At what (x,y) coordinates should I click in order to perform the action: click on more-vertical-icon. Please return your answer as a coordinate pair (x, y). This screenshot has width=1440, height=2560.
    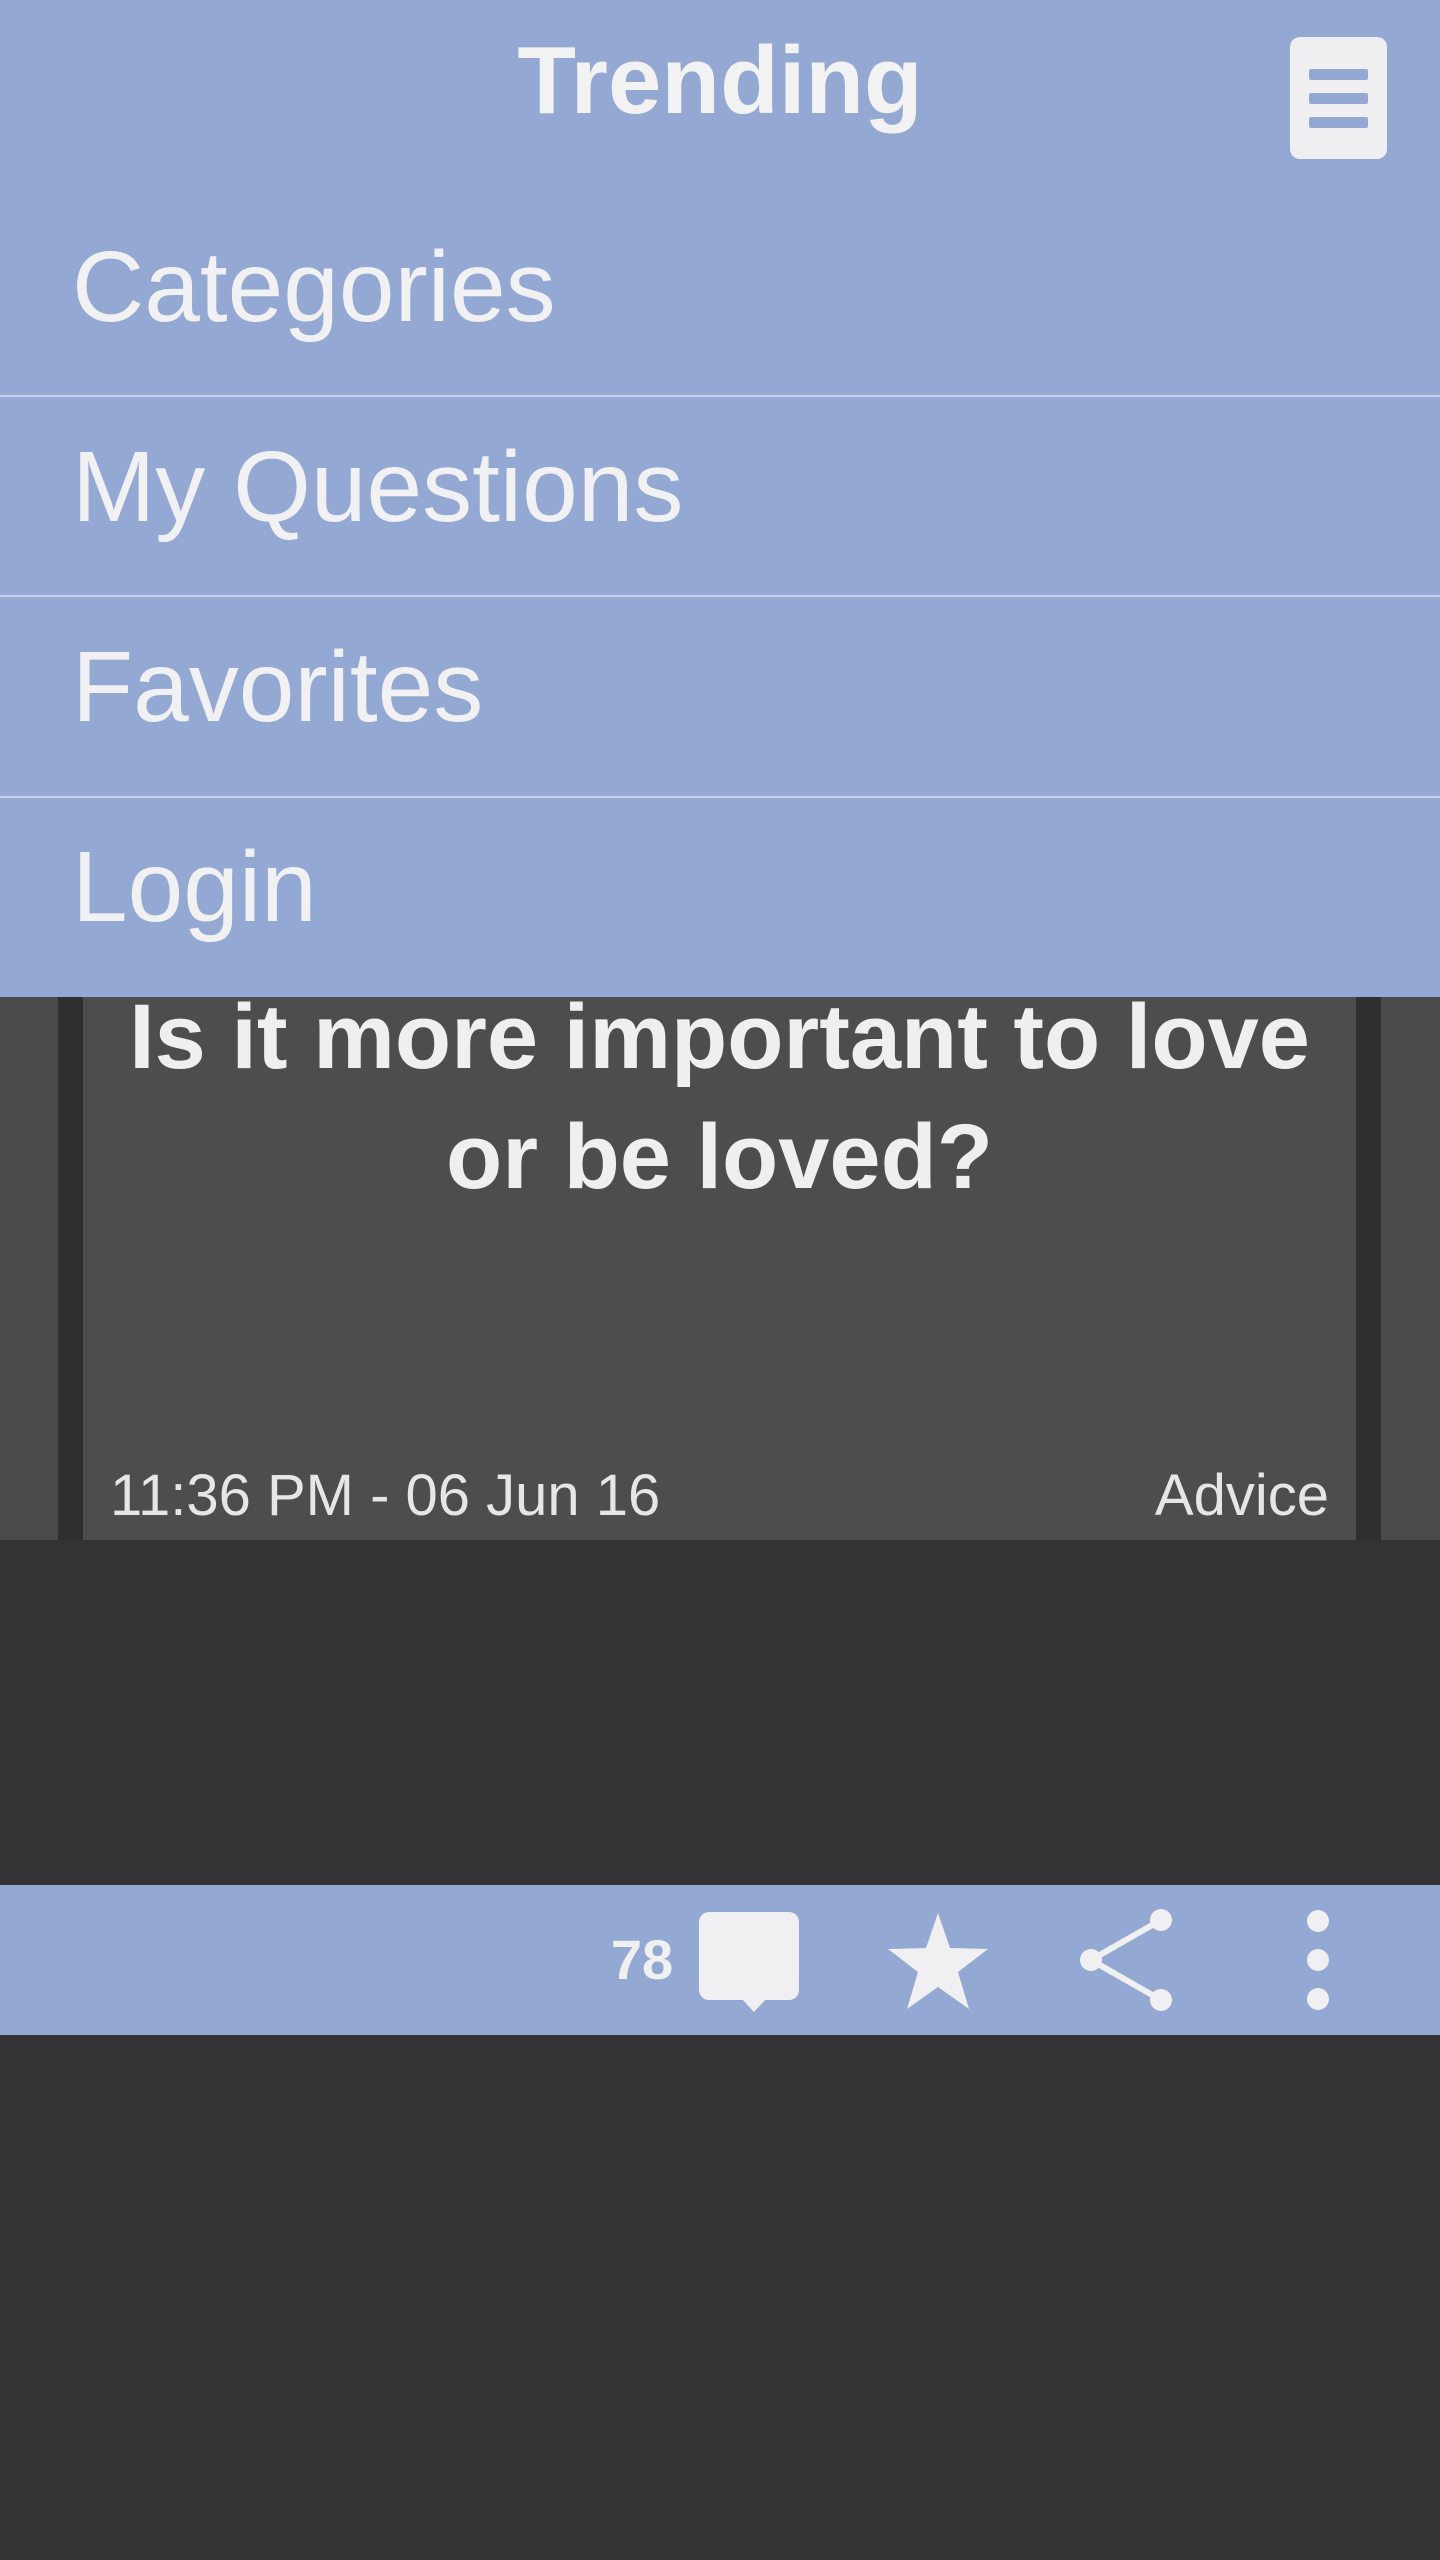
    Looking at the image, I should click on (1318, 1960).